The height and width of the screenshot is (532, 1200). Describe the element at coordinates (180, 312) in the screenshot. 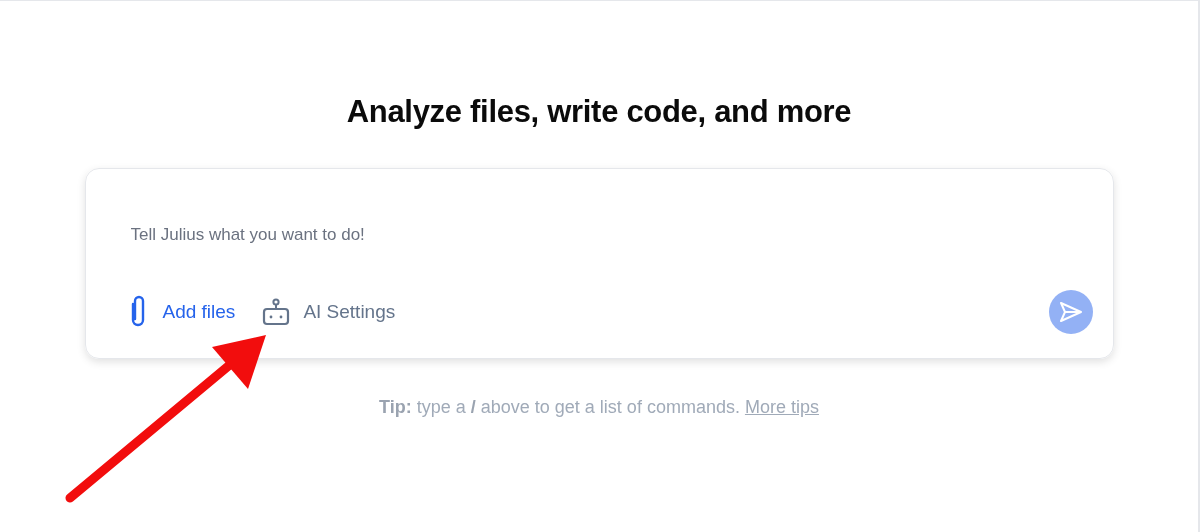

I see `add-files-button: Add files` at that location.